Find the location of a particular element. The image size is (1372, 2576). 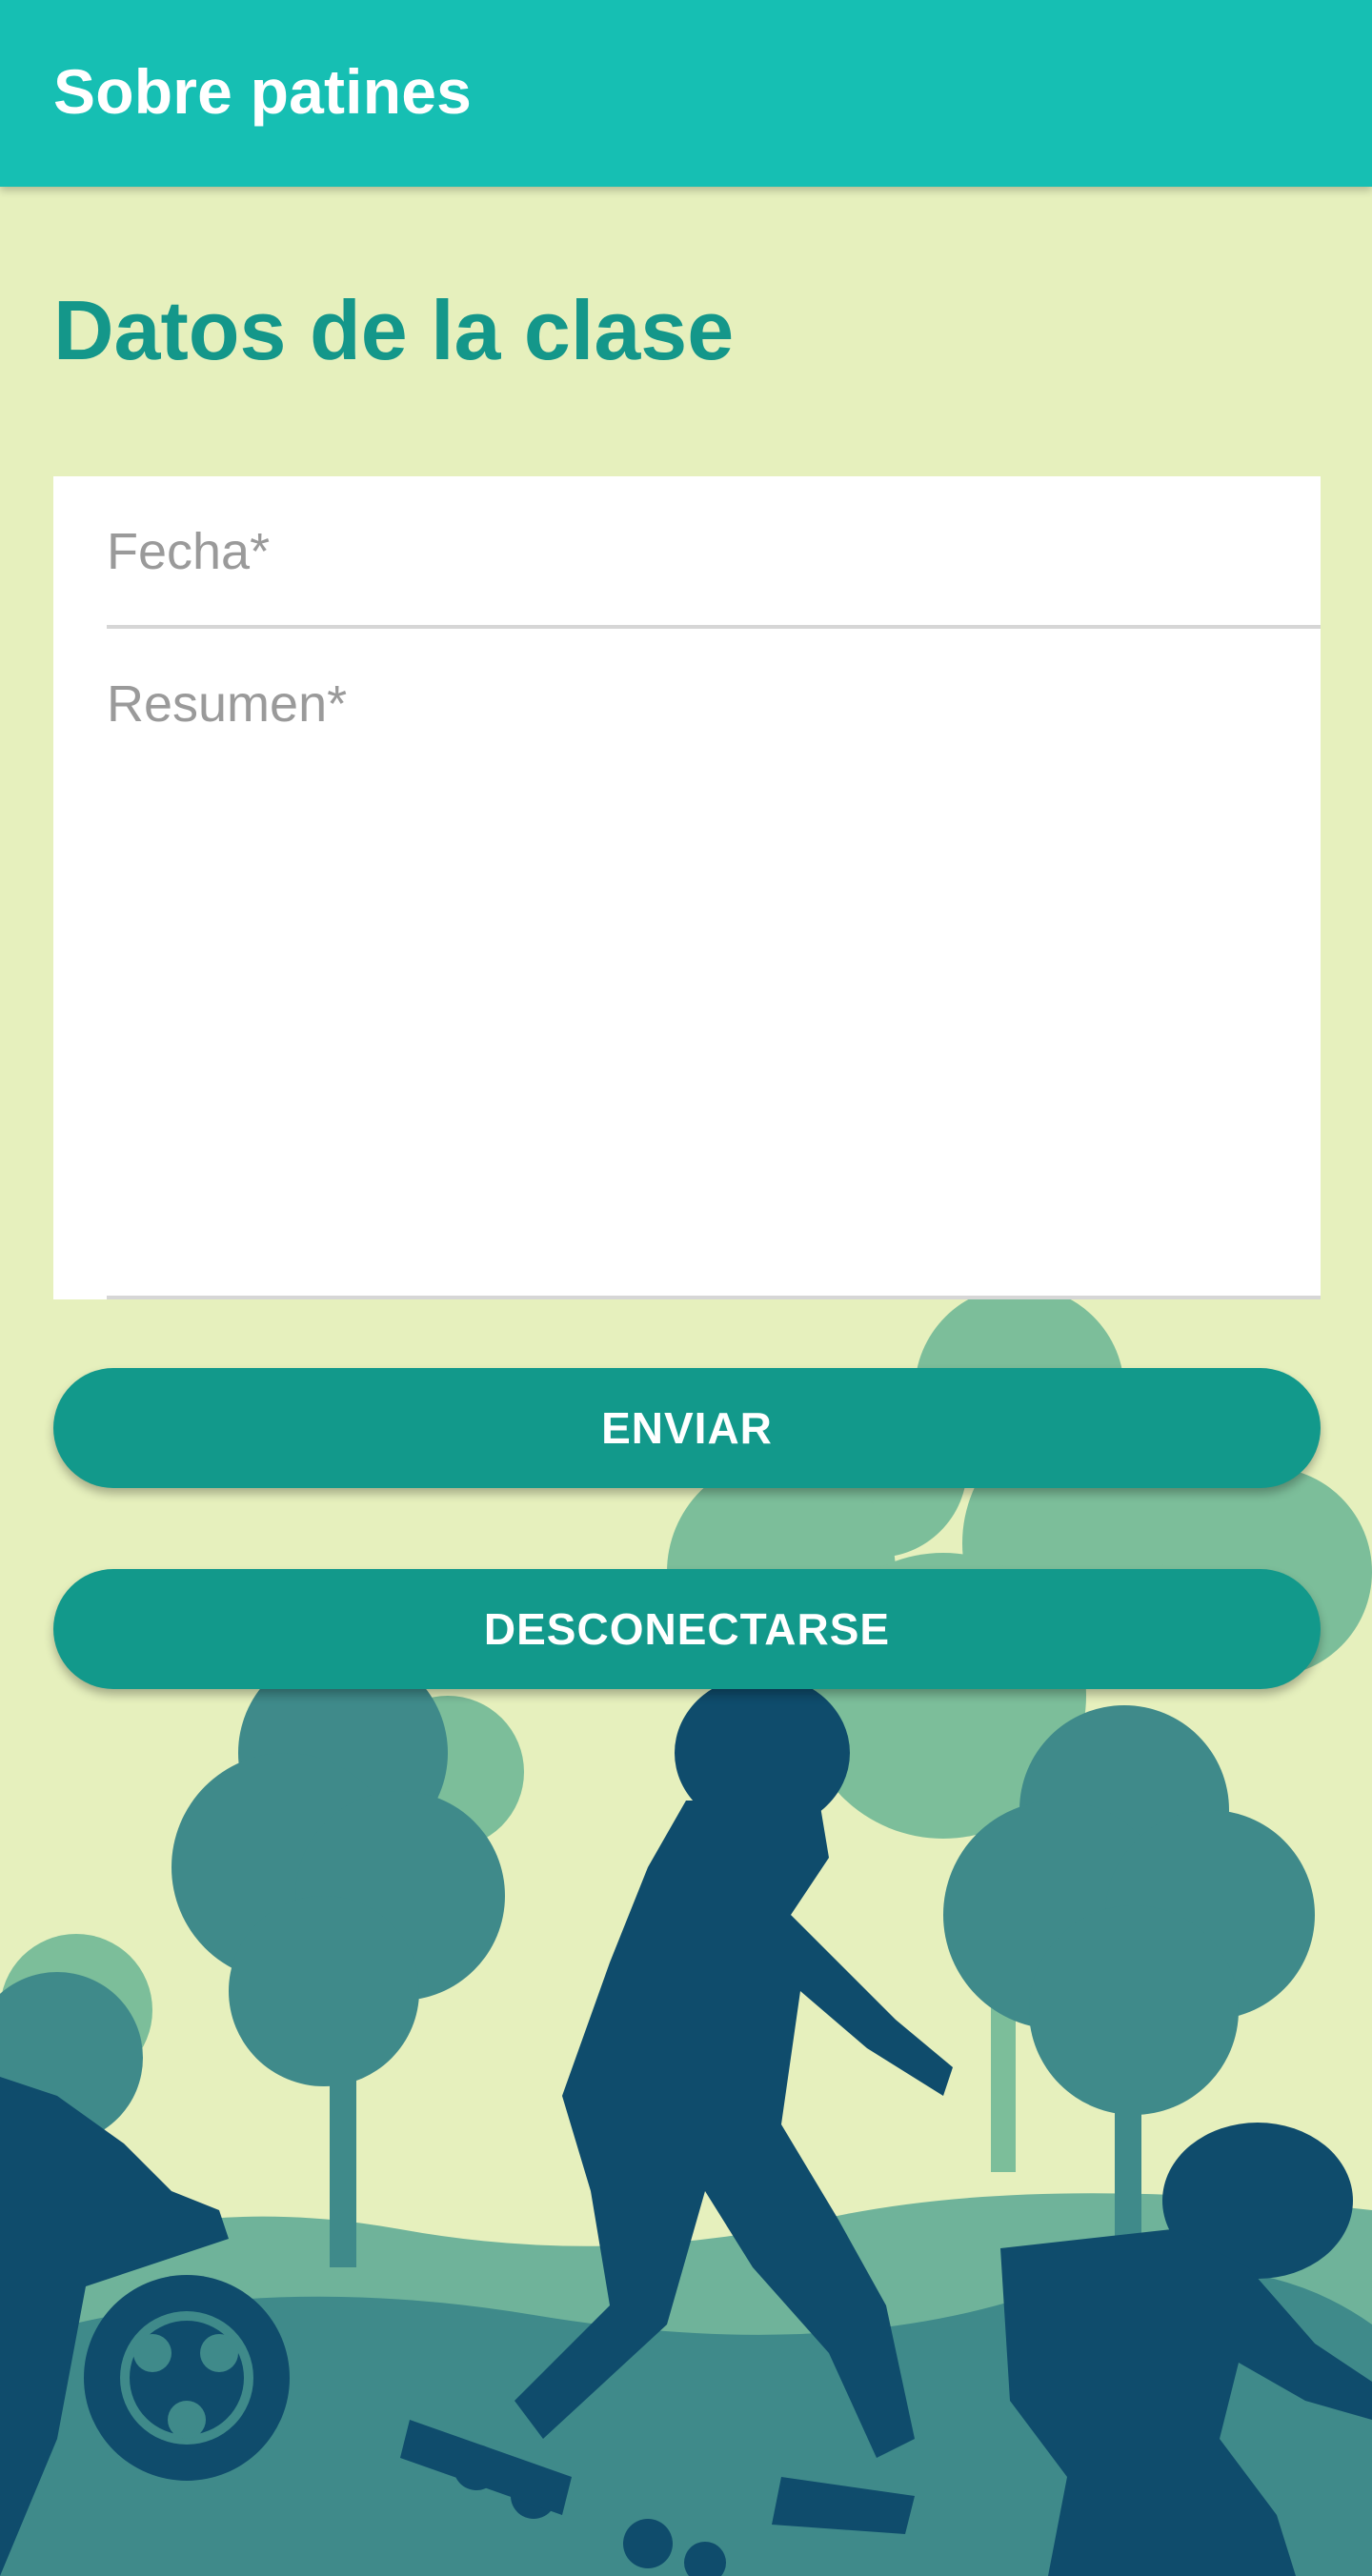

logout-button: DESCONECTARSE is located at coordinates (687, 1629).